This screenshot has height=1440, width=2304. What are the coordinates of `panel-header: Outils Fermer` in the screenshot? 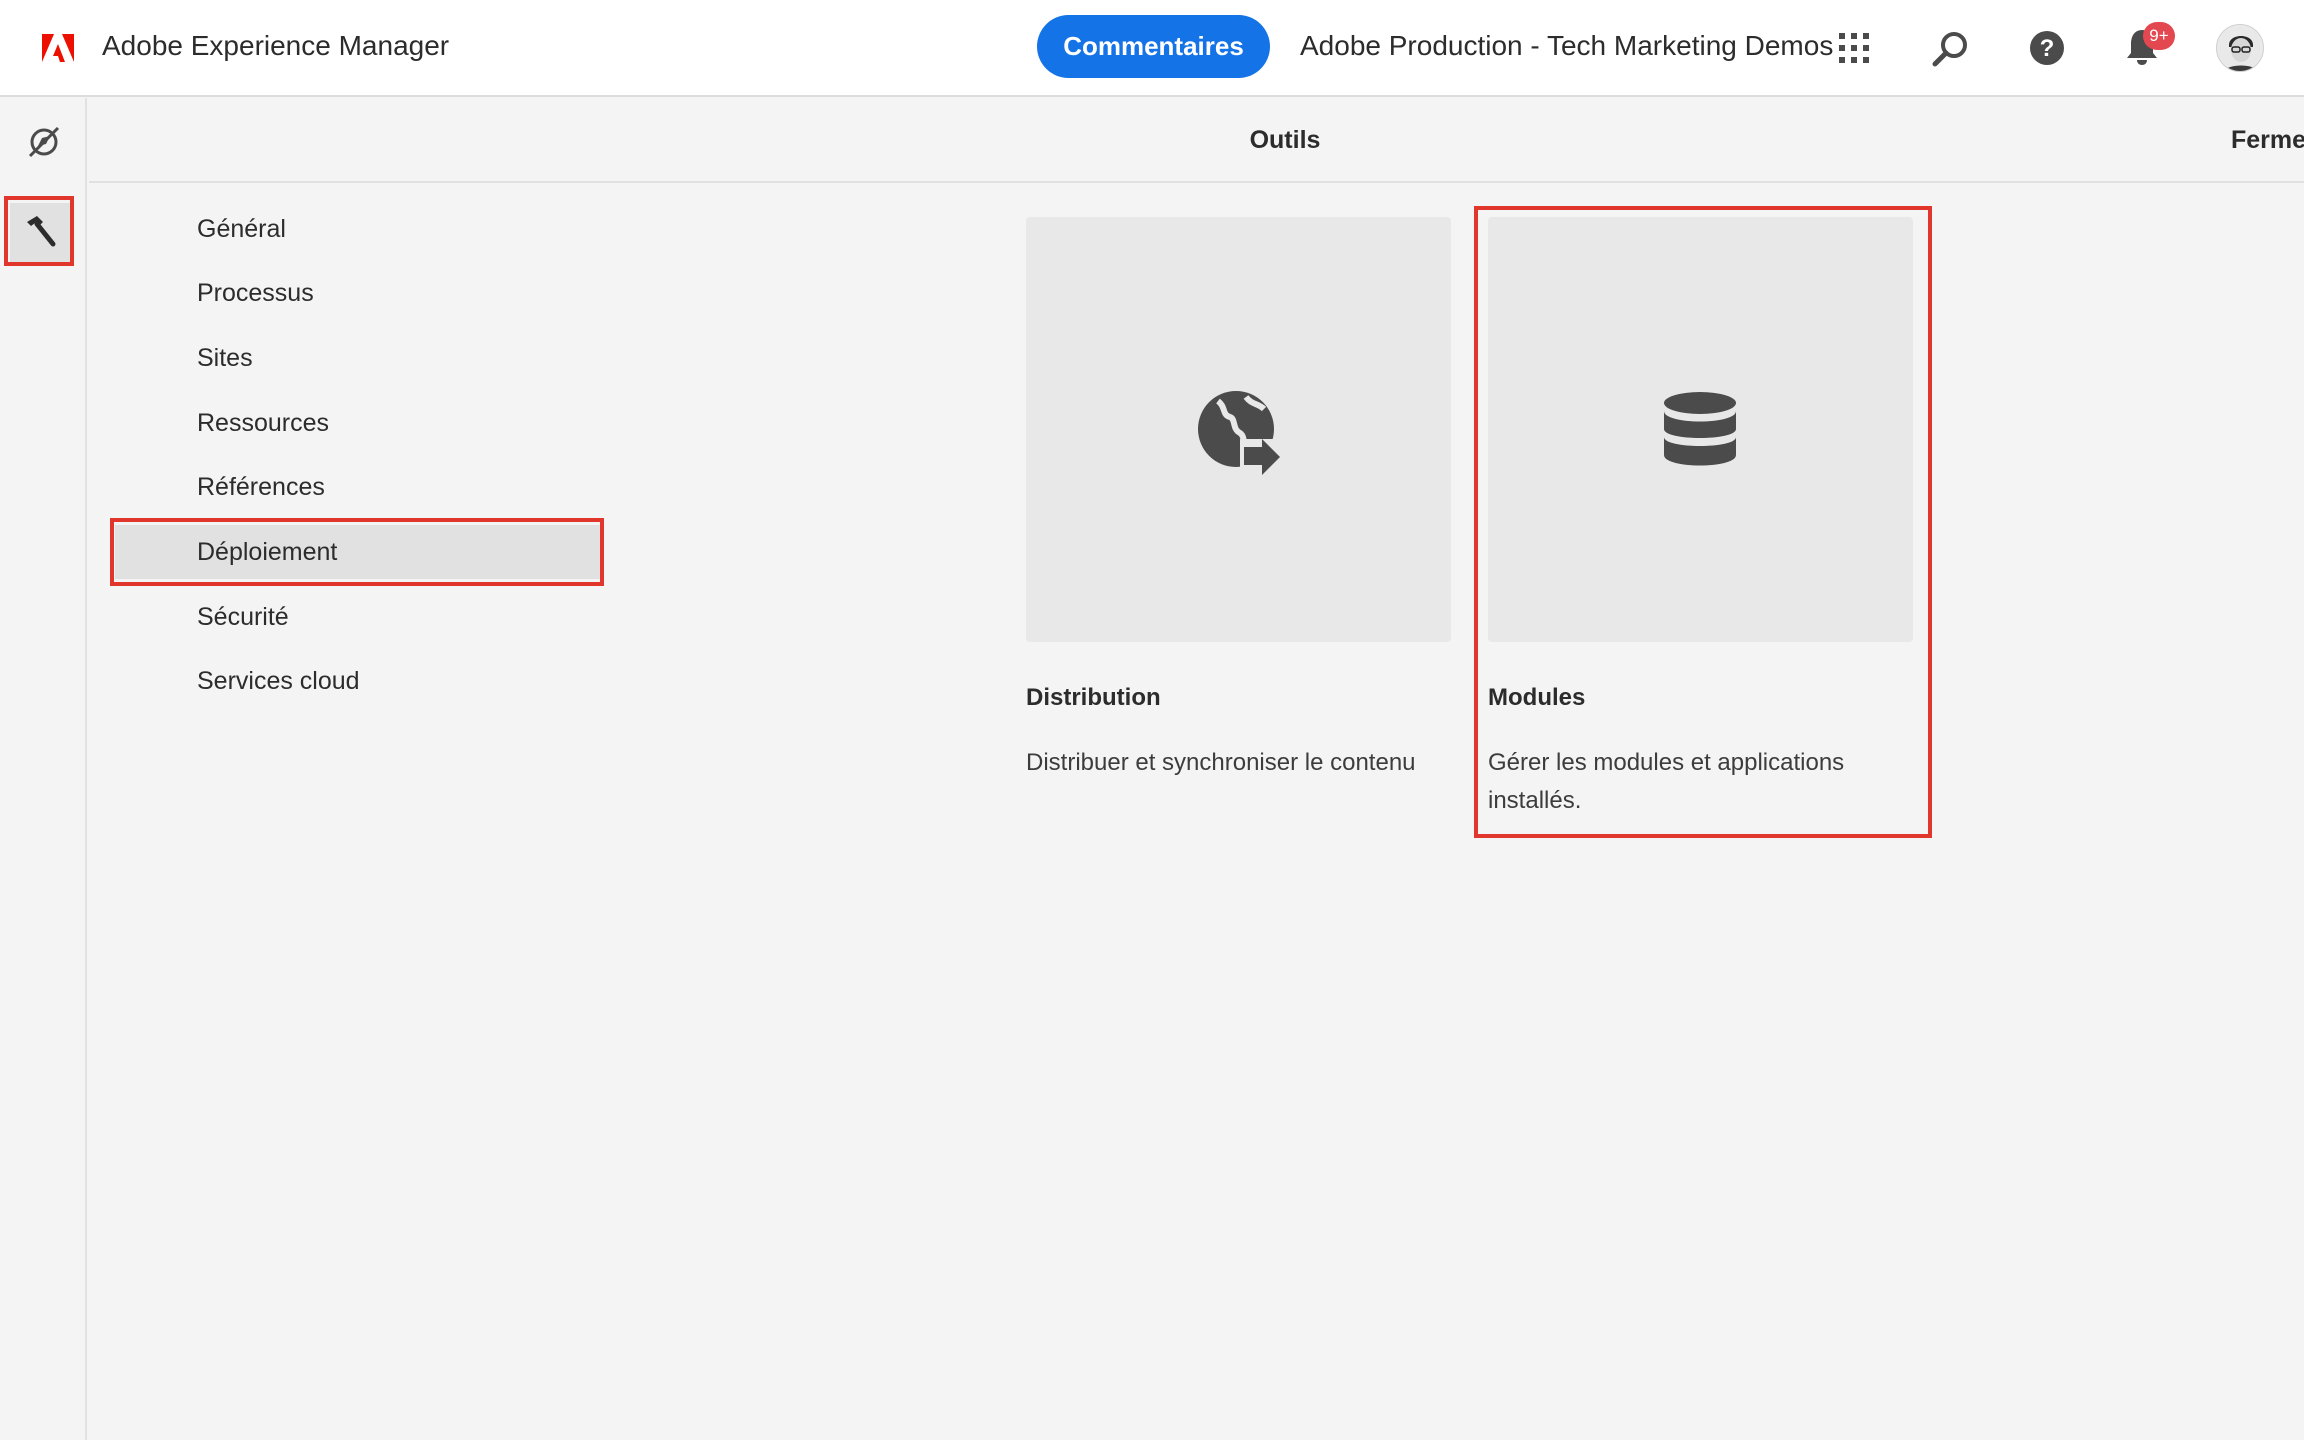 It's located at (1196, 140).